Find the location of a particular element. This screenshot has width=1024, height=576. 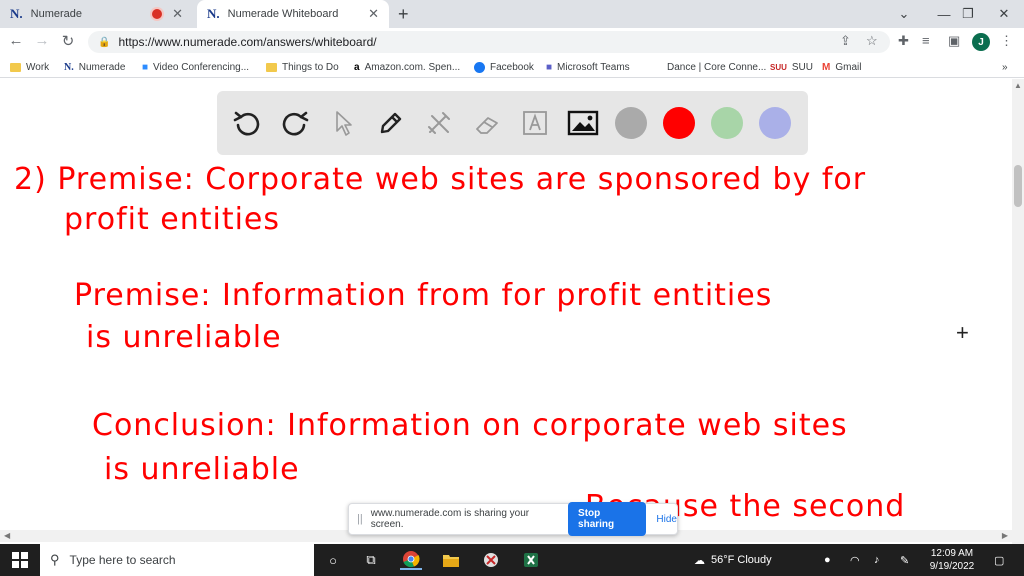

snipping-tool-icon is located at coordinates (491, 560).